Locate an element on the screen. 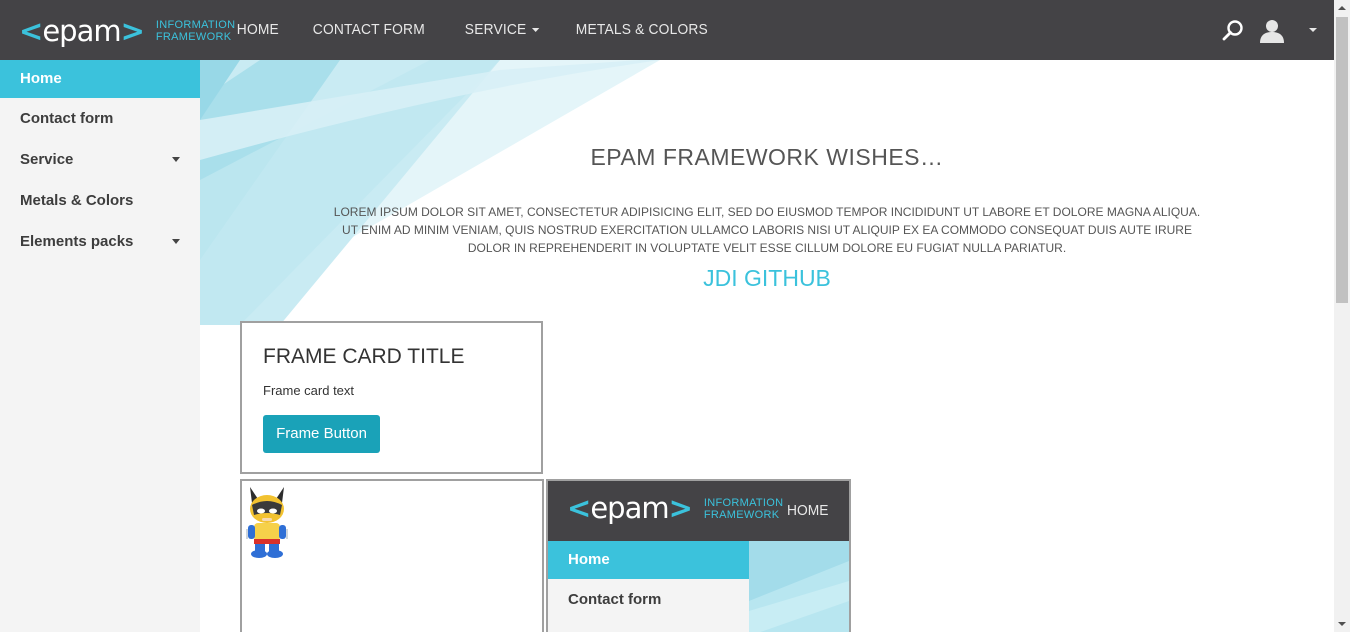 This screenshot has height=632, width=1350. embedded-sidebar-item-contact-form: Contact form is located at coordinates (648, 599).